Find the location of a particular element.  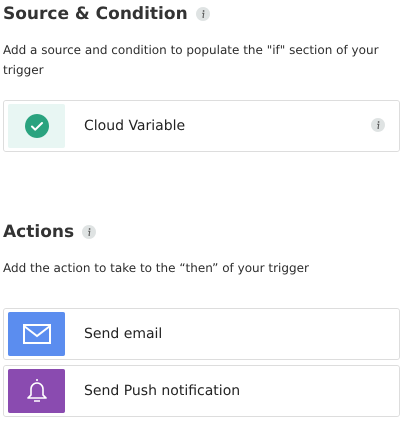

section-heading: Source & Condition is located at coordinates (95, 14).